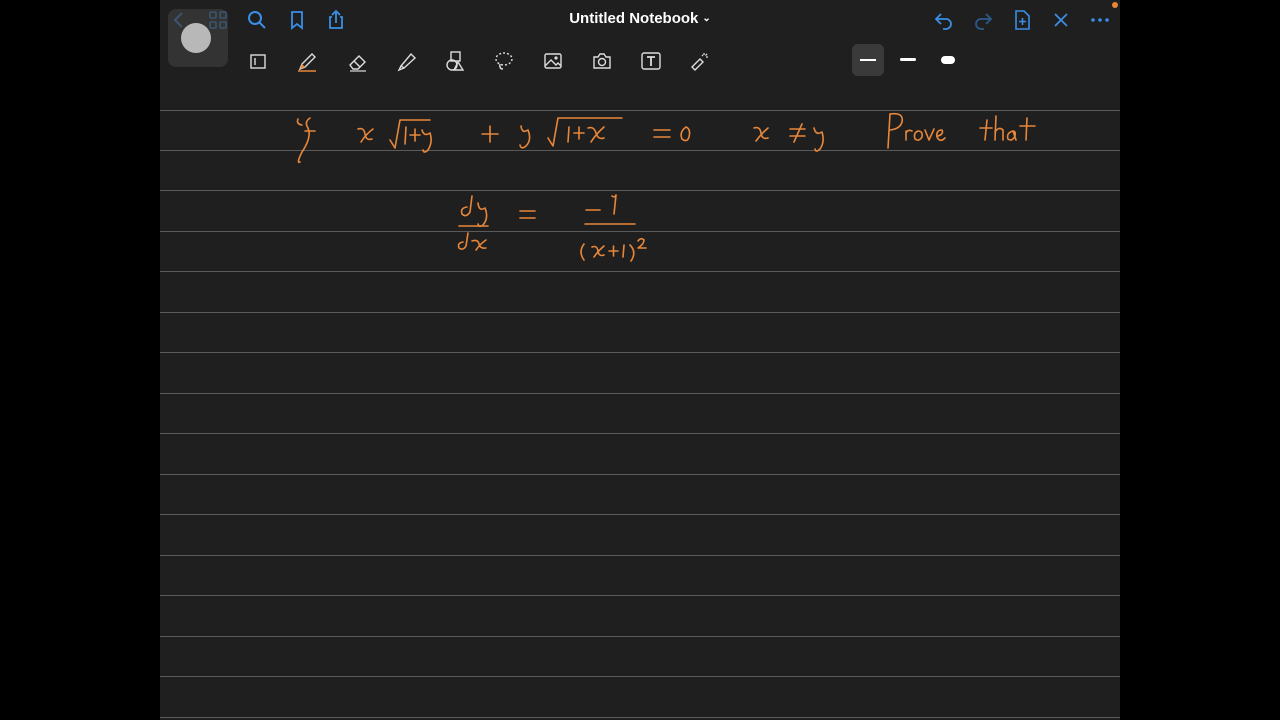  I want to click on laser-pointer-icon, so click(700, 61).